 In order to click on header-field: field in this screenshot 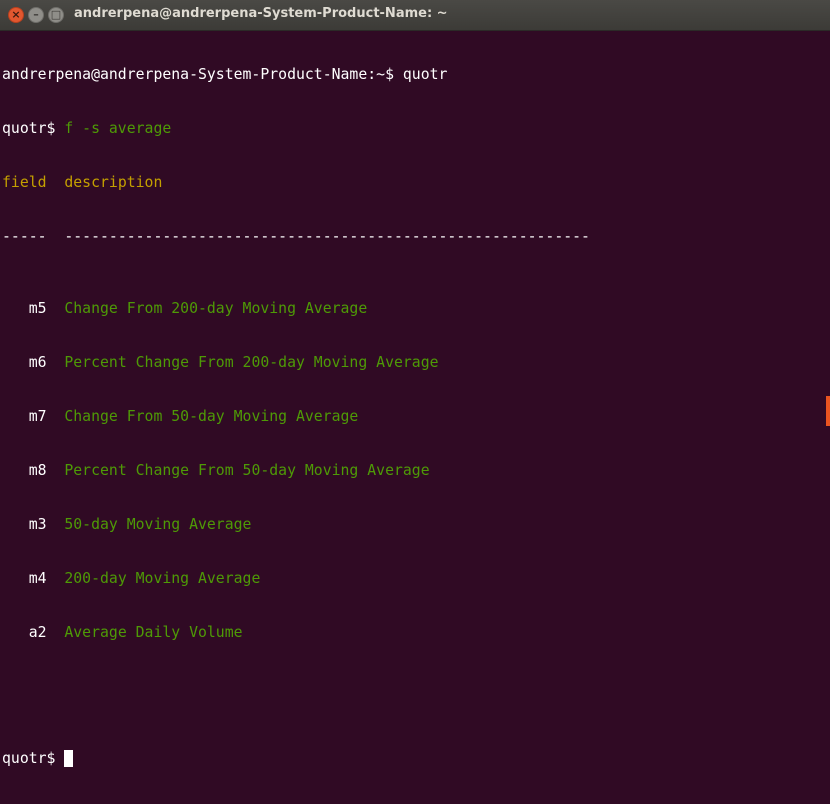, I will do `click(24, 182)`.